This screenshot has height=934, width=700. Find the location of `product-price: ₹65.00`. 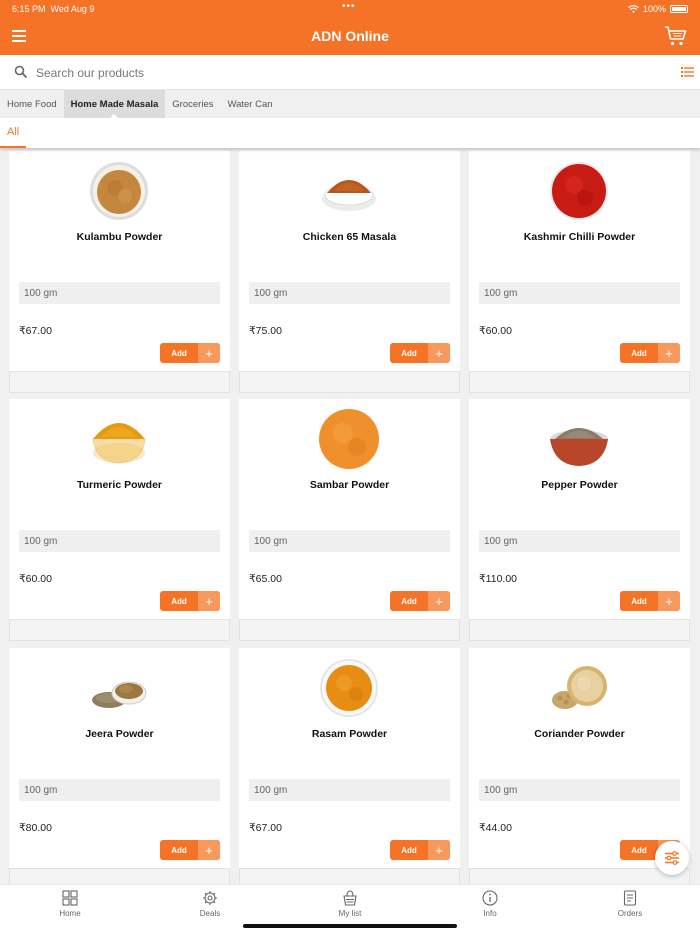

product-price: ₹65.00 is located at coordinates (265, 579).